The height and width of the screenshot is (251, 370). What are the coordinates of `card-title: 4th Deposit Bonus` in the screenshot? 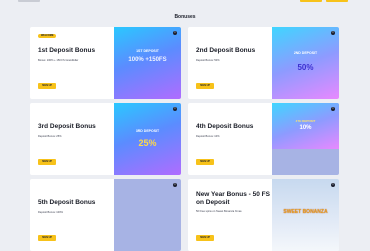 It's located at (225, 126).